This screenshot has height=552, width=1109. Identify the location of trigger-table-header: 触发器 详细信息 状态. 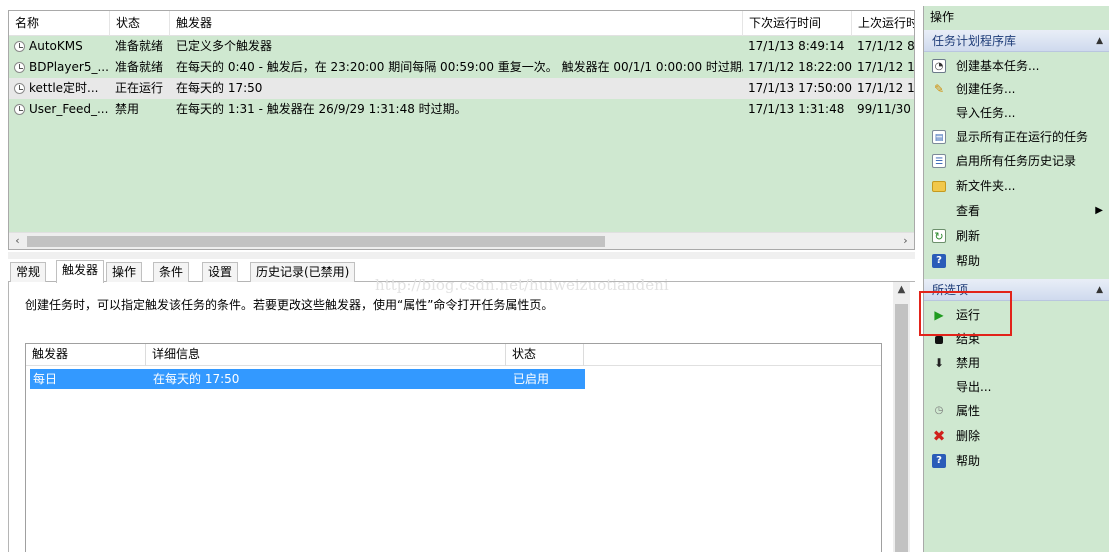
(453, 355).